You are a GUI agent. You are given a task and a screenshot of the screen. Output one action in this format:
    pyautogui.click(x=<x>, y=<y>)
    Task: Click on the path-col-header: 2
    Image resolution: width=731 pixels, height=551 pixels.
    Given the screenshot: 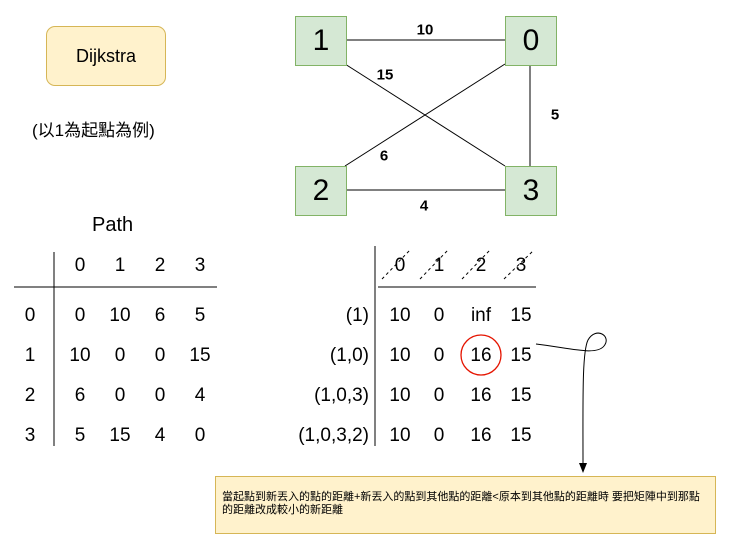 What is the action you would take?
    pyautogui.click(x=160, y=265)
    